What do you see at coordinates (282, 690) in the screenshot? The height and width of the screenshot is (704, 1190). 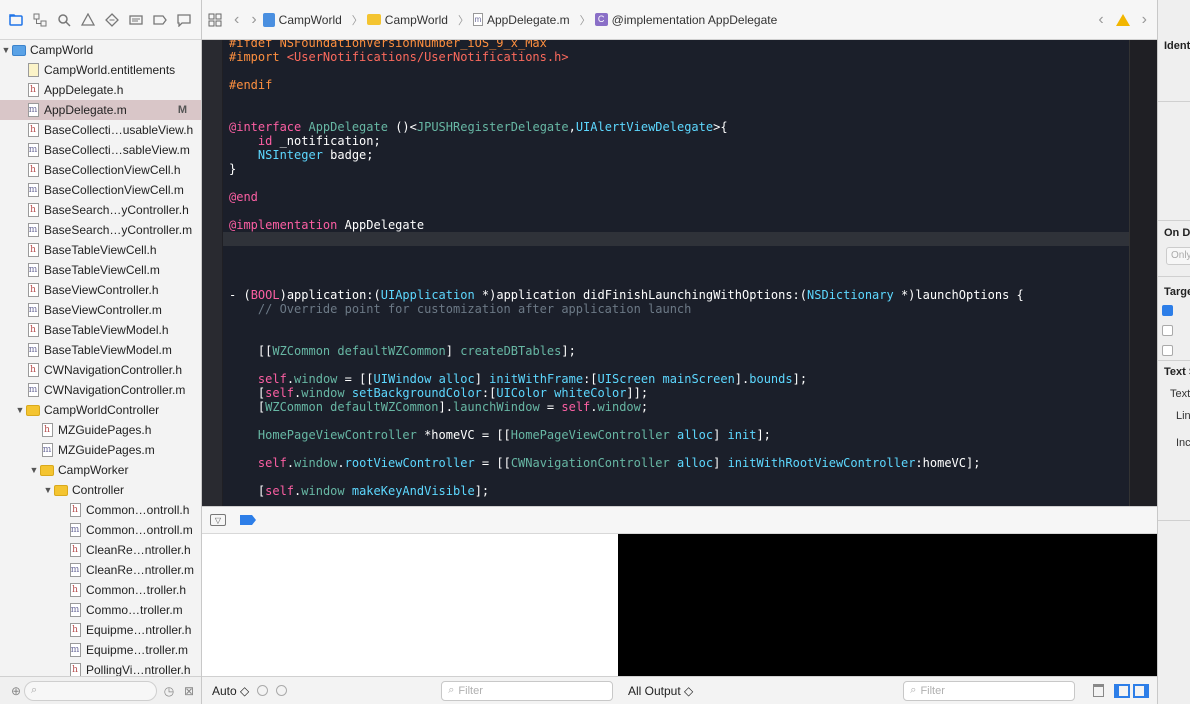 I see `info-icon` at bounding box center [282, 690].